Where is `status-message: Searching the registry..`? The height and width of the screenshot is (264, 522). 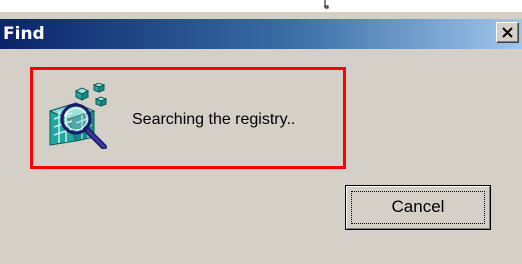 status-message: Searching the registry.. is located at coordinates (214, 119).